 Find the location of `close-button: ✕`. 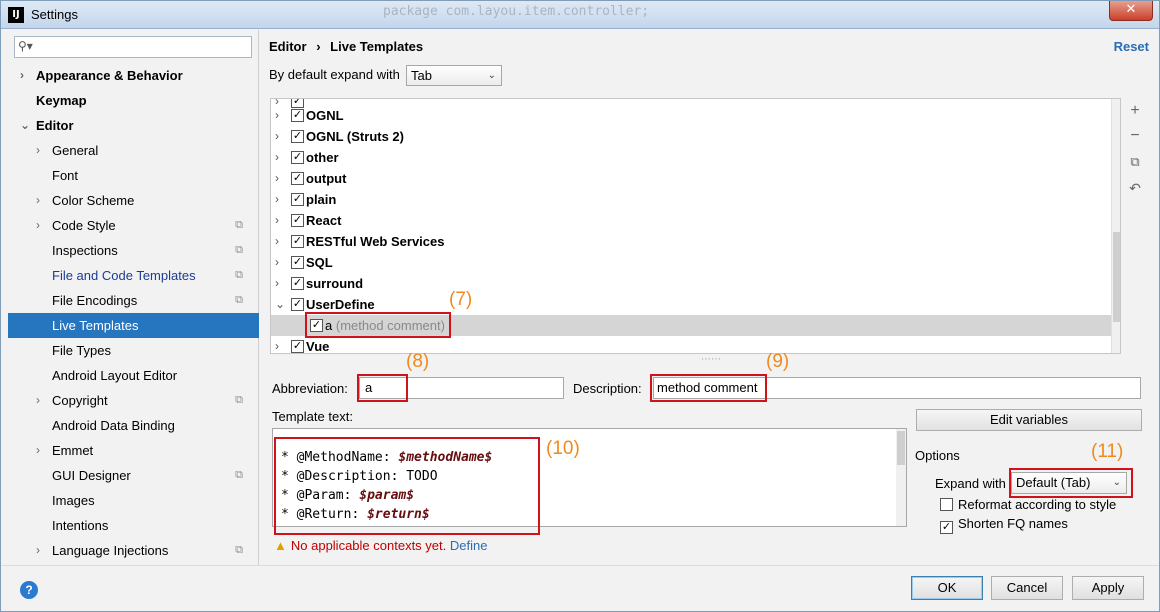

close-button: ✕ is located at coordinates (1131, 11).